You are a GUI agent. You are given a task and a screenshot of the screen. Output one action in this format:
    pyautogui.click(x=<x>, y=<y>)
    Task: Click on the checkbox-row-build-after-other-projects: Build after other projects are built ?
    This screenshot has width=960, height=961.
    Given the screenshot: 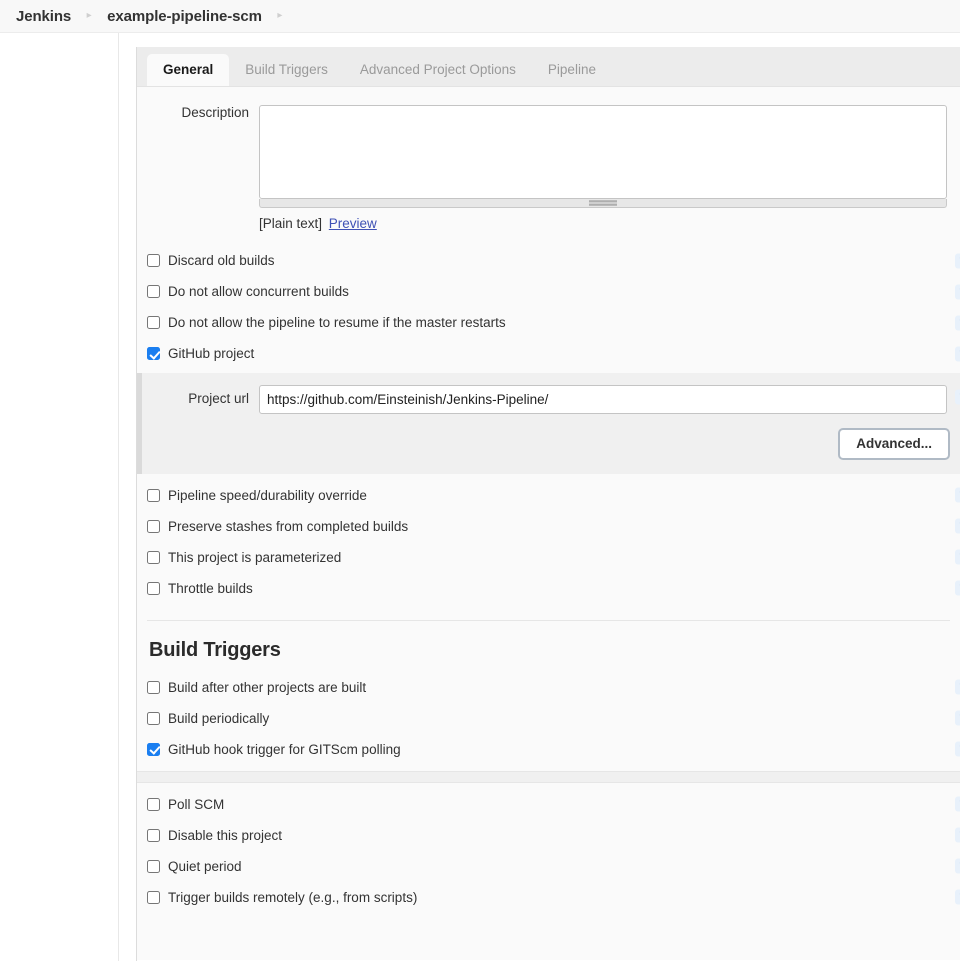 What is the action you would take?
    pyautogui.click(x=548, y=687)
    